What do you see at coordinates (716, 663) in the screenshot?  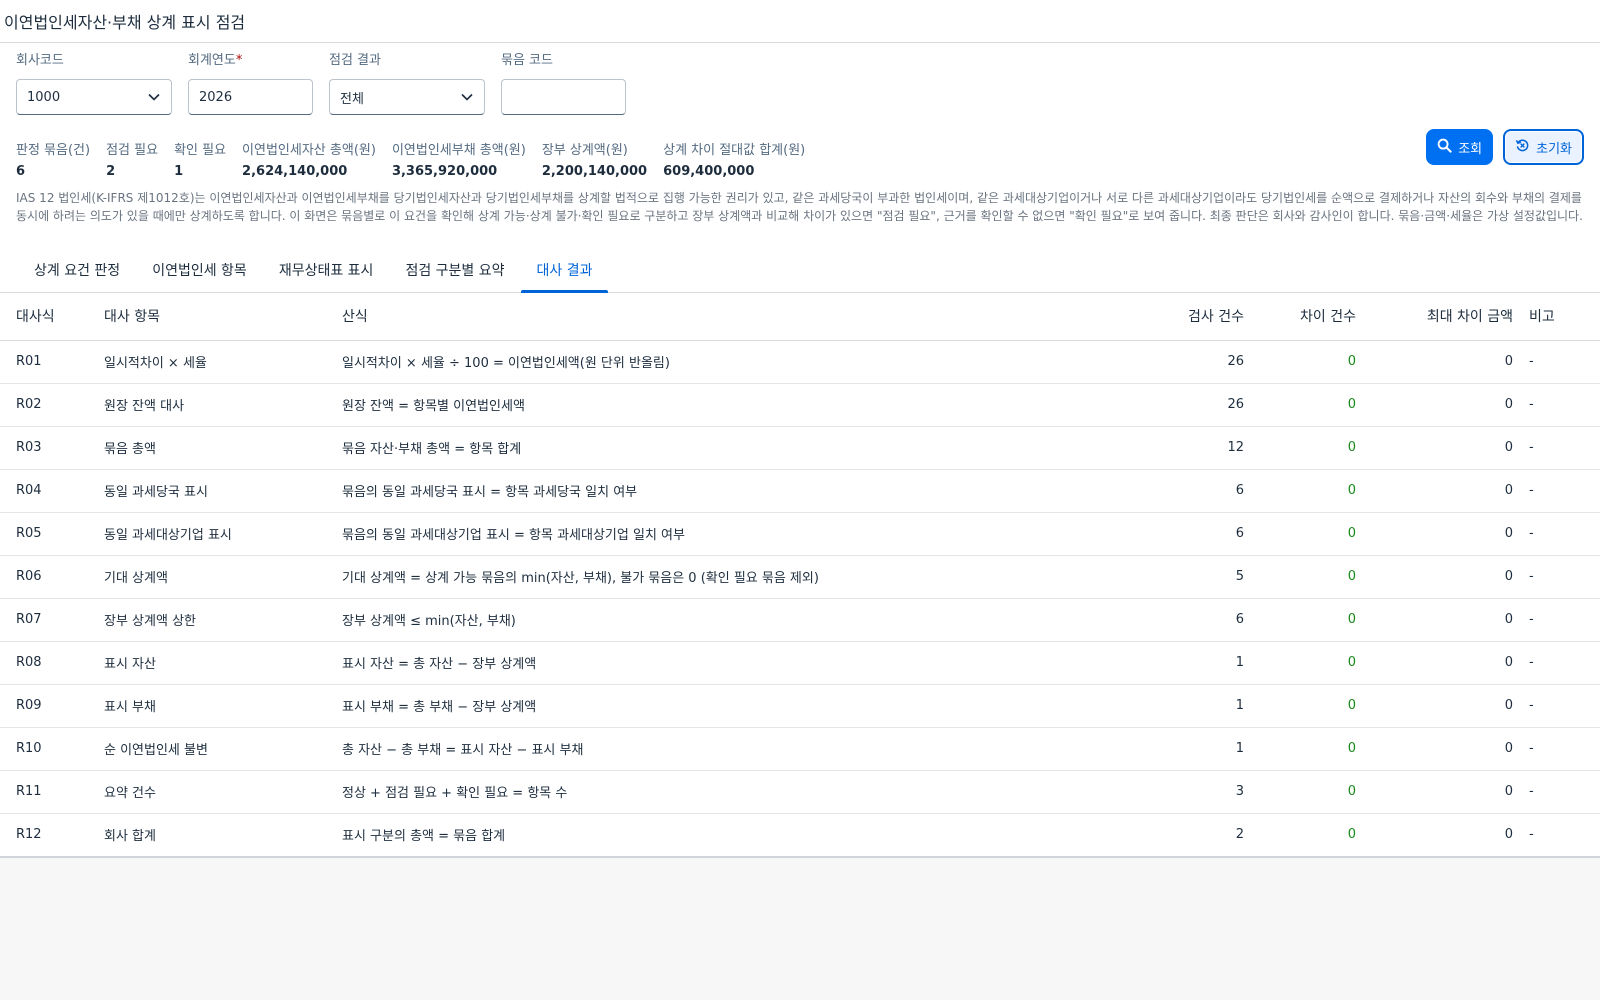 I see `cell-formula: 표시 자산 = 총 자산 − 장부 상계액` at bounding box center [716, 663].